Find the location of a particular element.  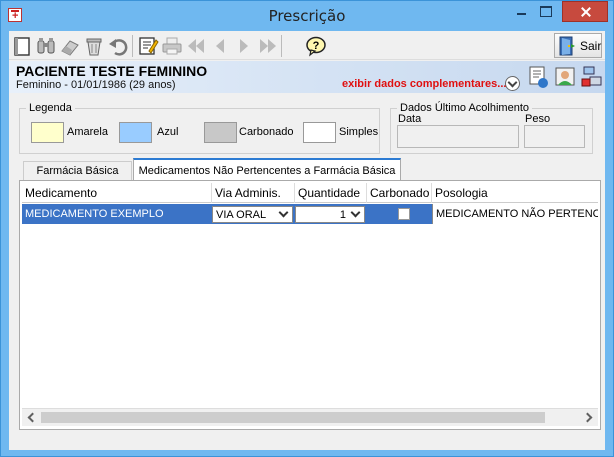

minimize-button is located at coordinates (522, 11).